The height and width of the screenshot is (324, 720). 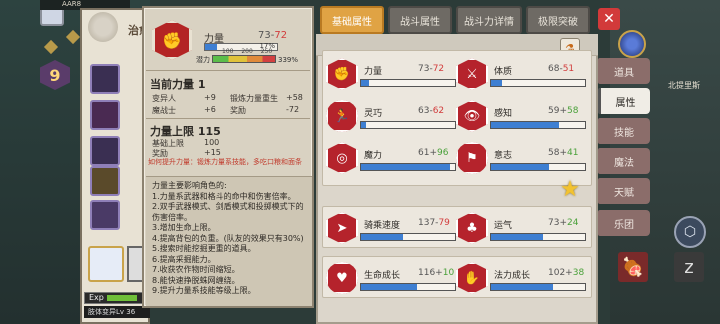 What do you see at coordinates (103, 27) in the screenshot?
I see `class-emblem-icon` at bounding box center [103, 27].